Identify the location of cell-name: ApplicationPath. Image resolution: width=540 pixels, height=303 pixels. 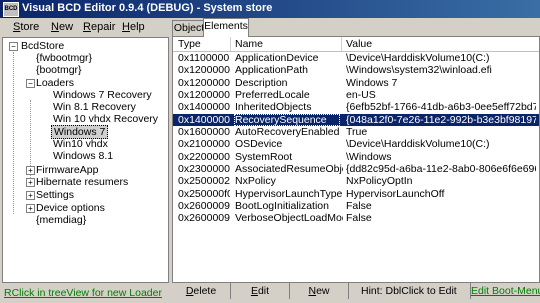
(271, 70).